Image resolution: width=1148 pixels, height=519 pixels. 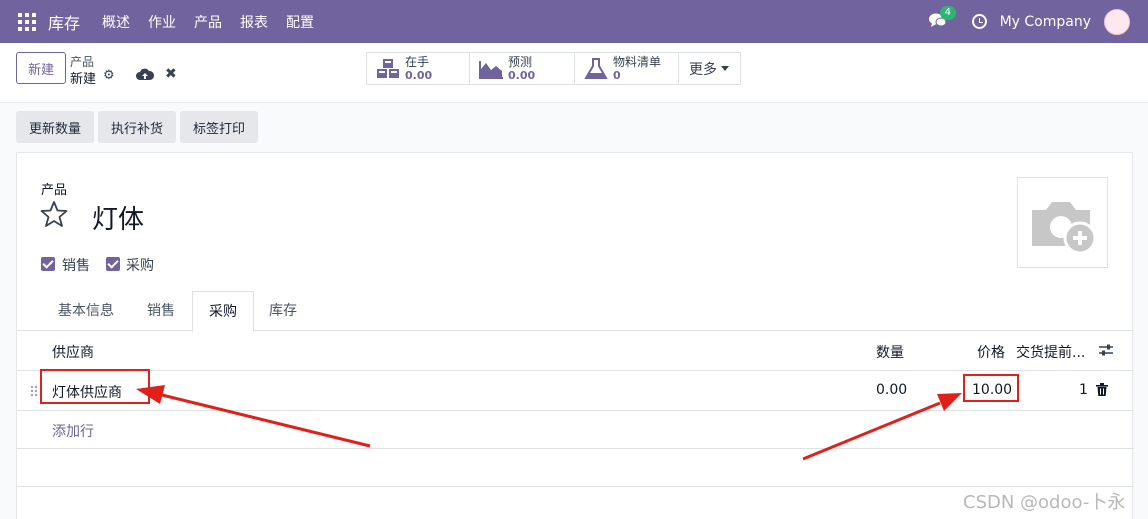 I want to click on area-chart-icon, so click(x=491, y=69).